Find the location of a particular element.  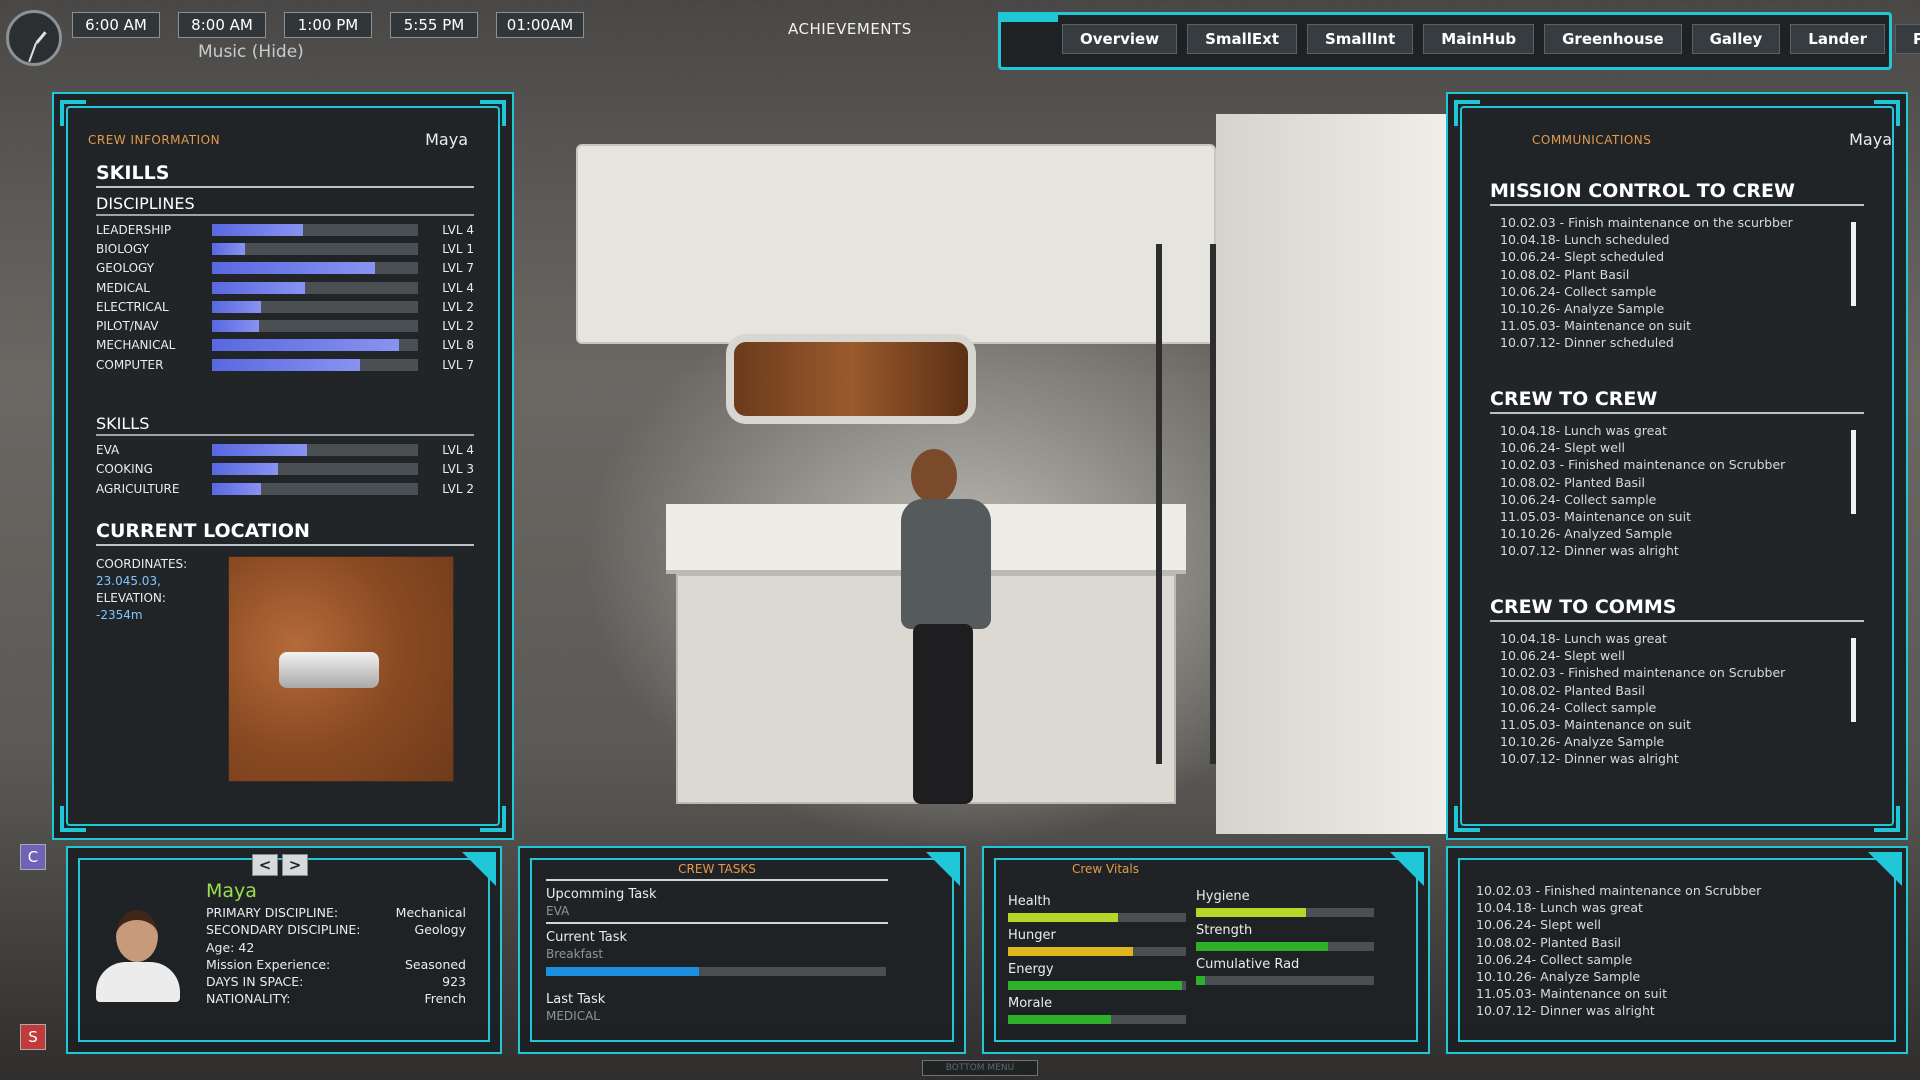

skill-row: EVA LVL 4 is located at coordinates (285, 449).